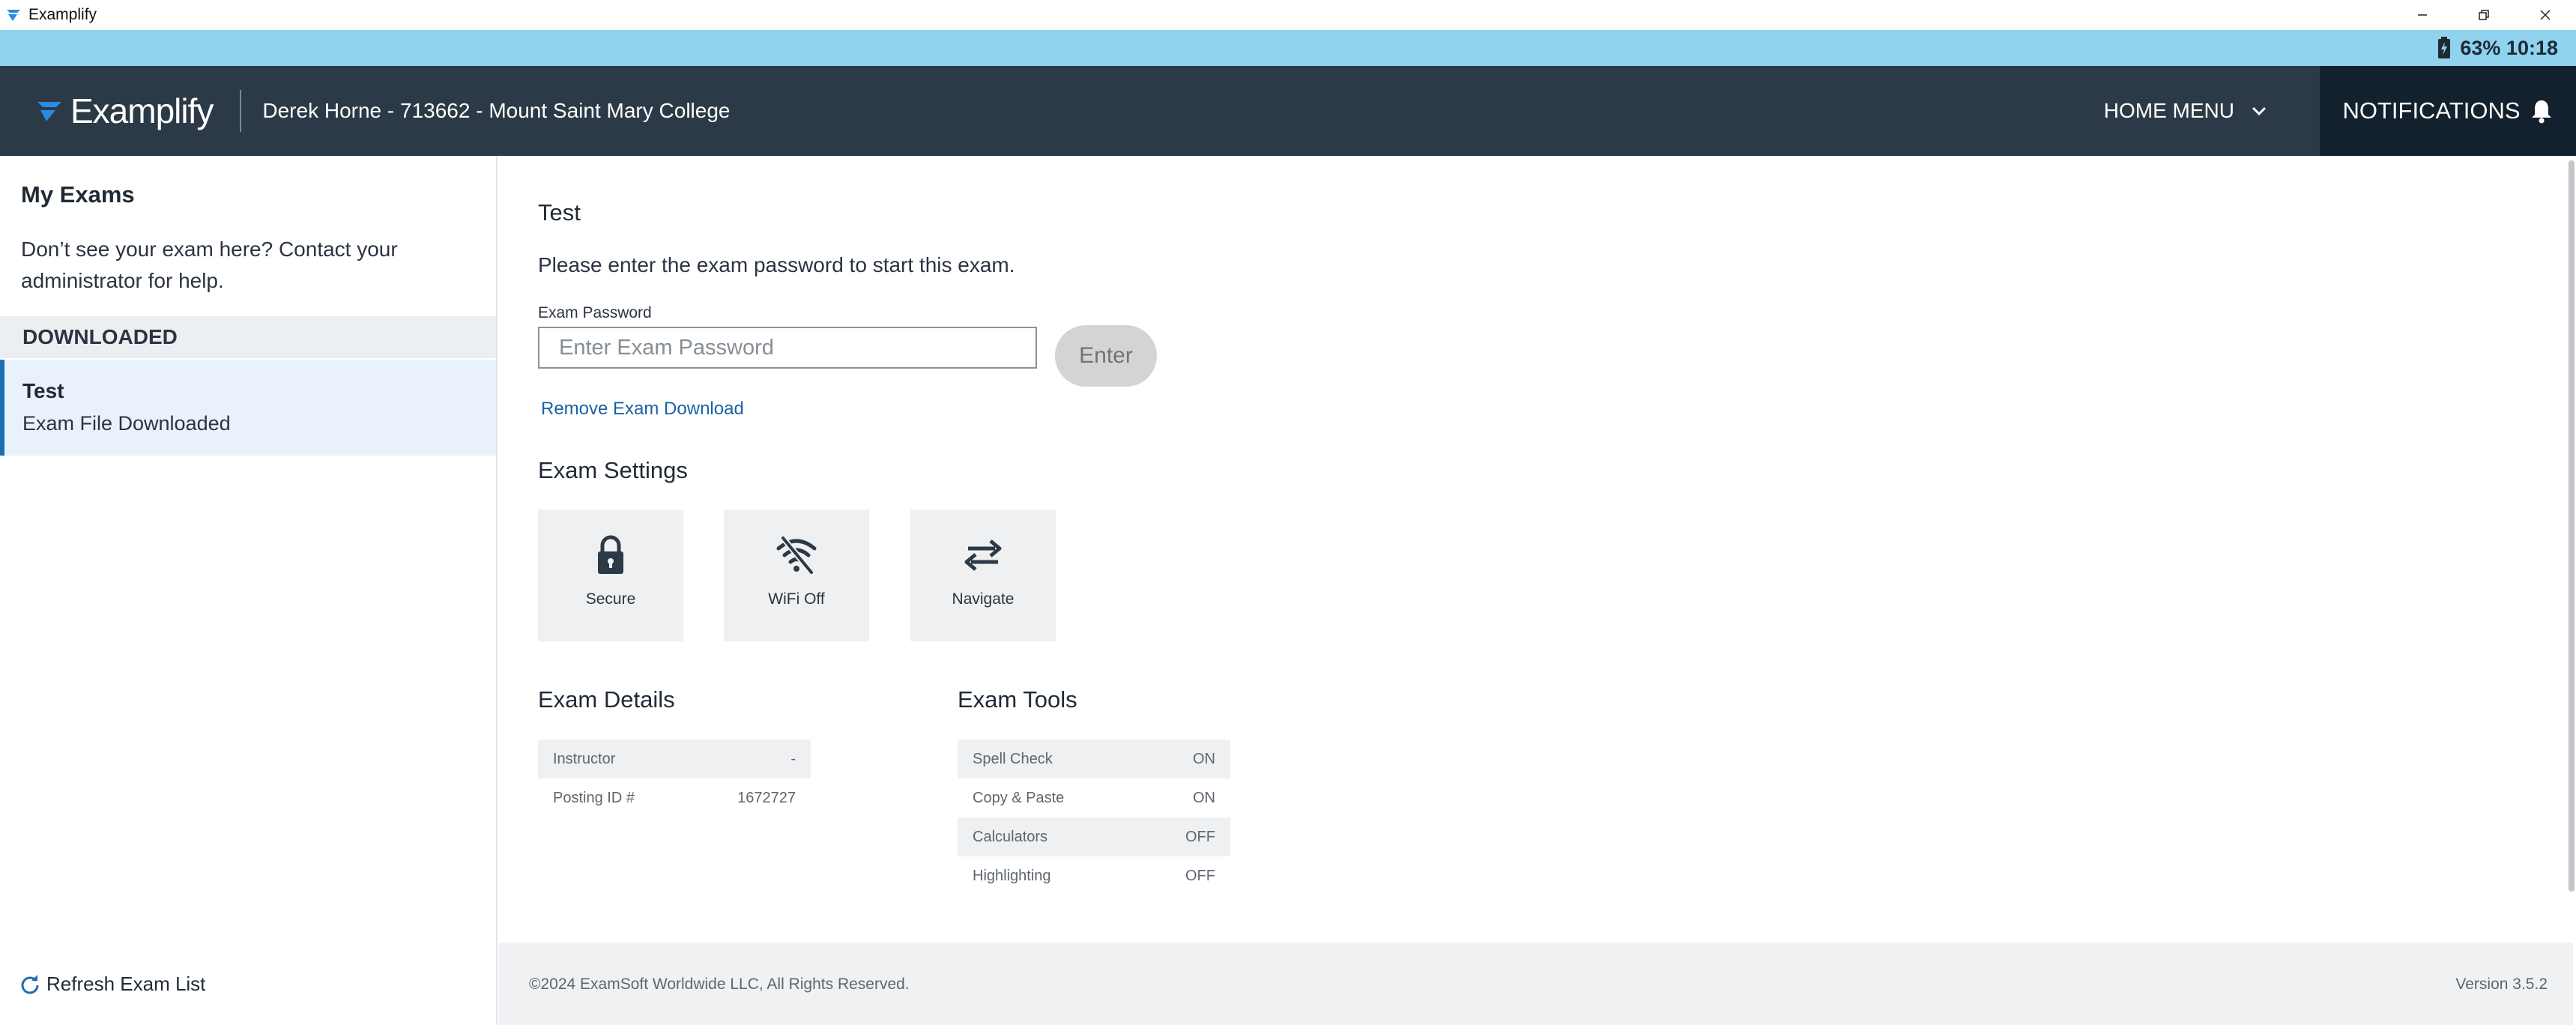 The height and width of the screenshot is (1025, 2576). Describe the element at coordinates (606, 699) in the screenshot. I see `exam-details-title: Exam Details` at that location.